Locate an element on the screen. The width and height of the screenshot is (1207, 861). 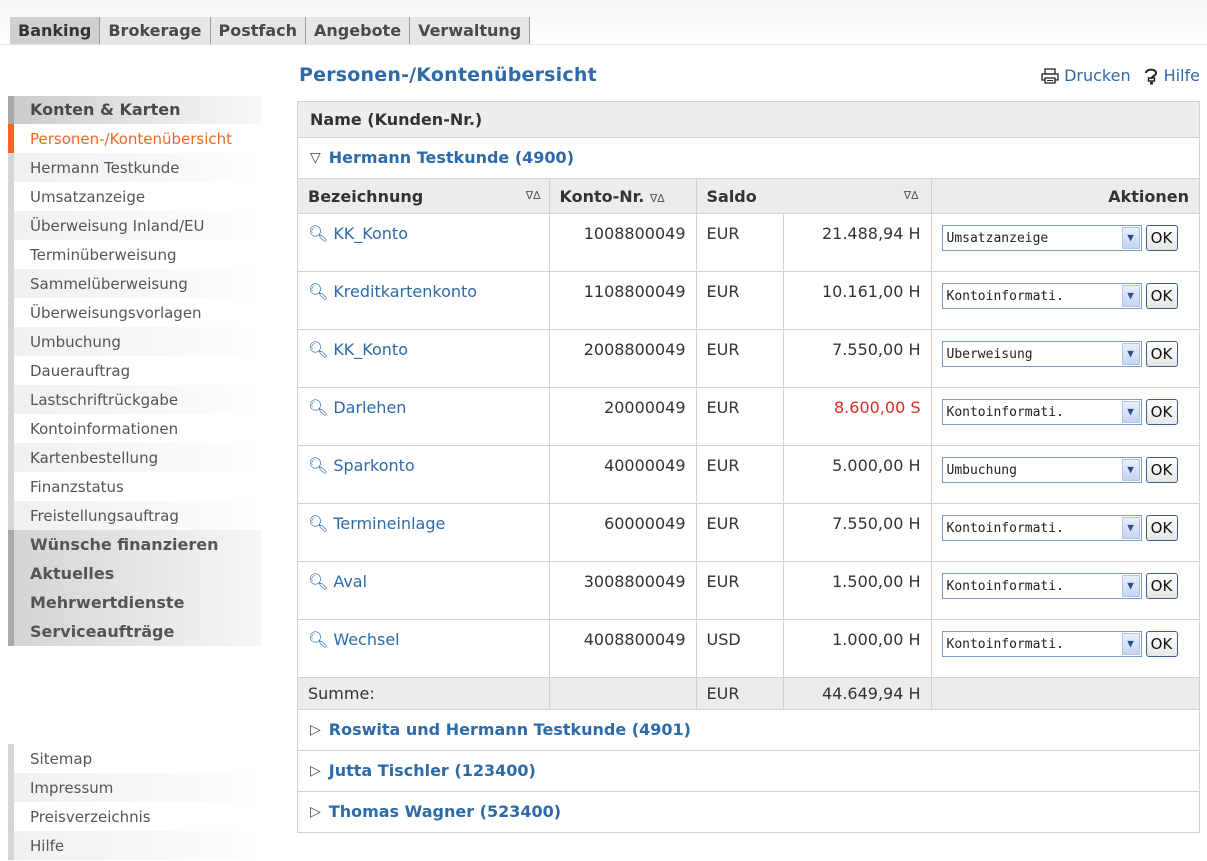
sidebar-item-kontenuebersicht: Personen-/Kontenübersicht is located at coordinates (134, 138).